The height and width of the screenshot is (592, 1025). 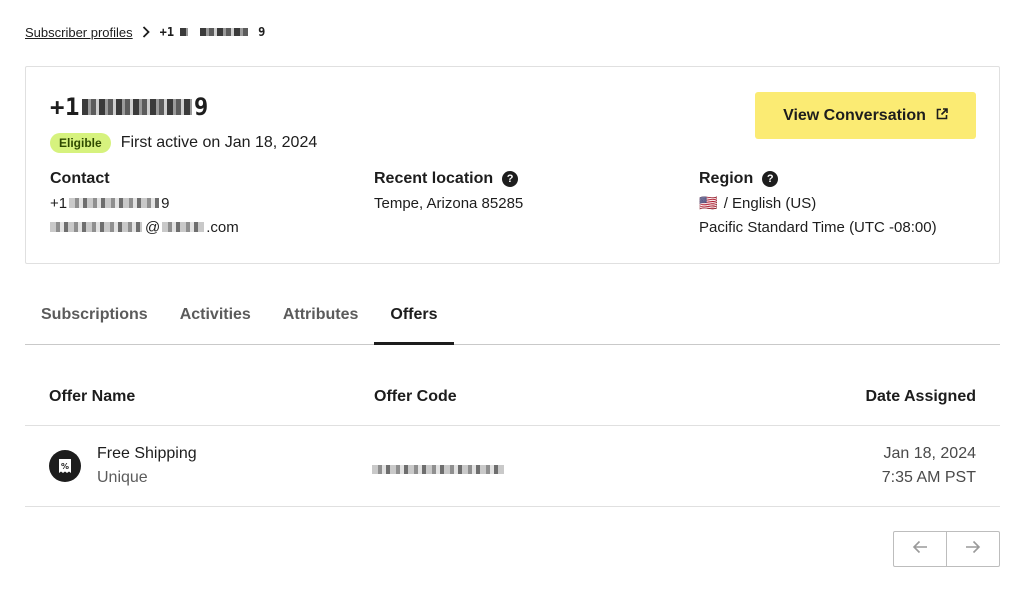 What do you see at coordinates (80, 178) in the screenshot?
I see `contact-label: Contact` at bounding box center [80, 178].